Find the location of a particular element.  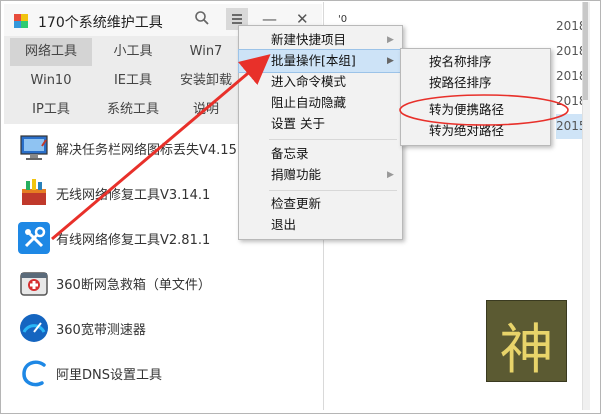

annotation-circle is located at coordinates (484, 110).